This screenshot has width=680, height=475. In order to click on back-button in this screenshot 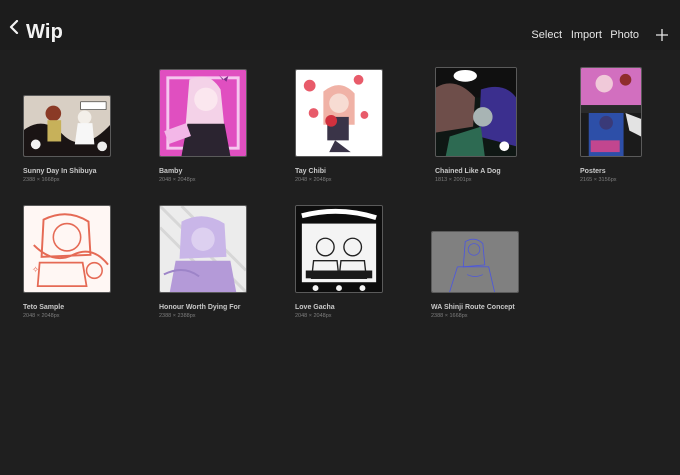, I will do `click(14, 27)`.